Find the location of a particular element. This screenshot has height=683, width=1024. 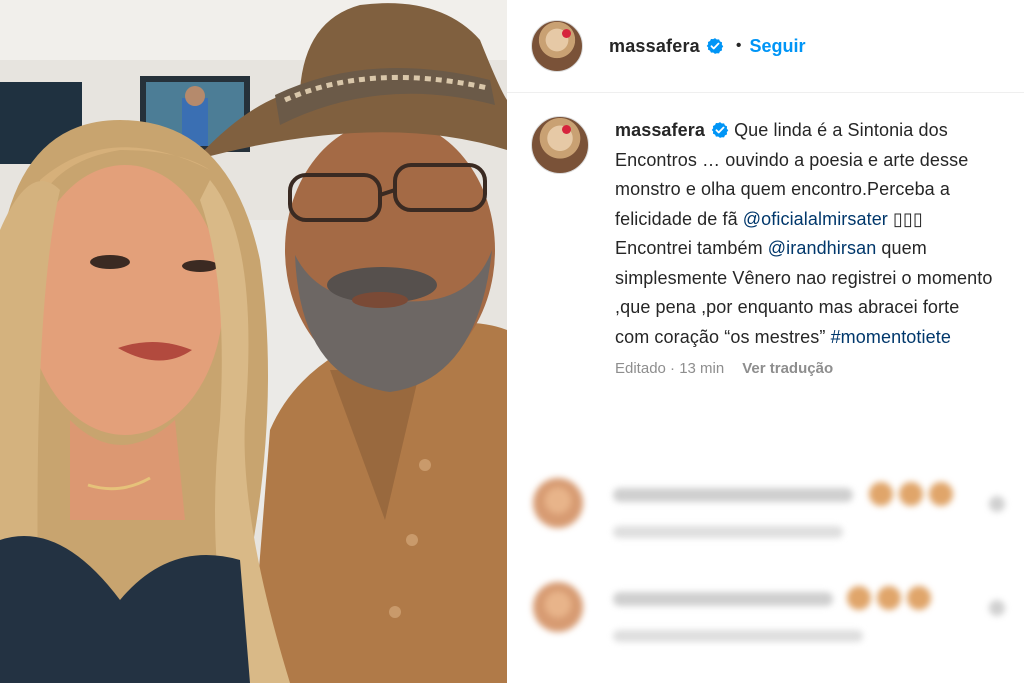

edited-timestamp: Editado · 13 min is located at coordinates (670, 368).